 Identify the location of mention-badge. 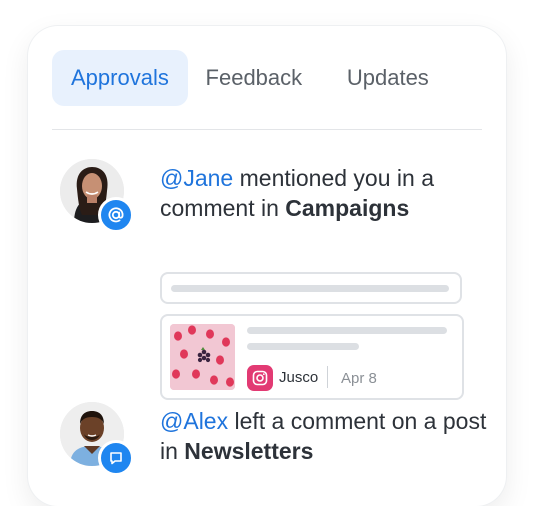
(116, 215).